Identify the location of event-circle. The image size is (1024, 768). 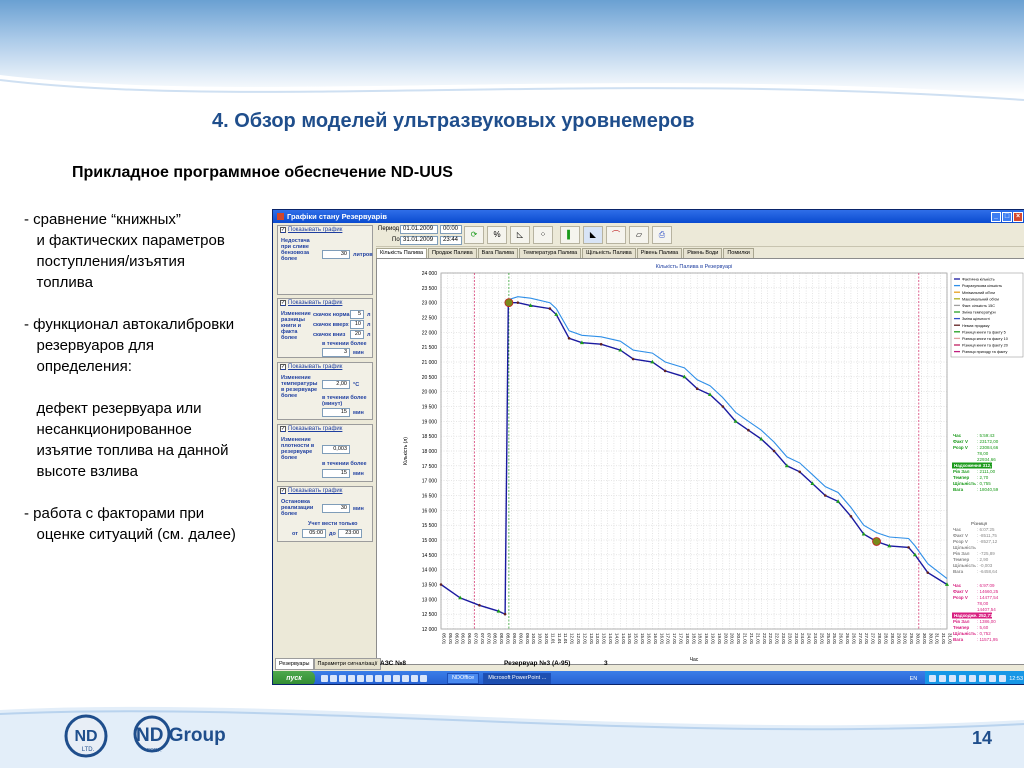
(509, 303).